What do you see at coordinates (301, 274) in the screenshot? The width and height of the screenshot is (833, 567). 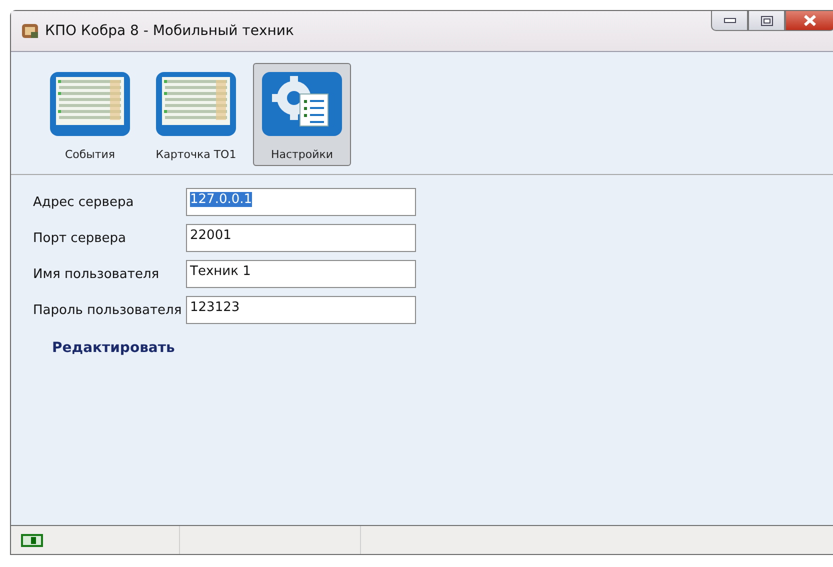 I see `input-field: Техник 1` at bounding box center [301, 274].